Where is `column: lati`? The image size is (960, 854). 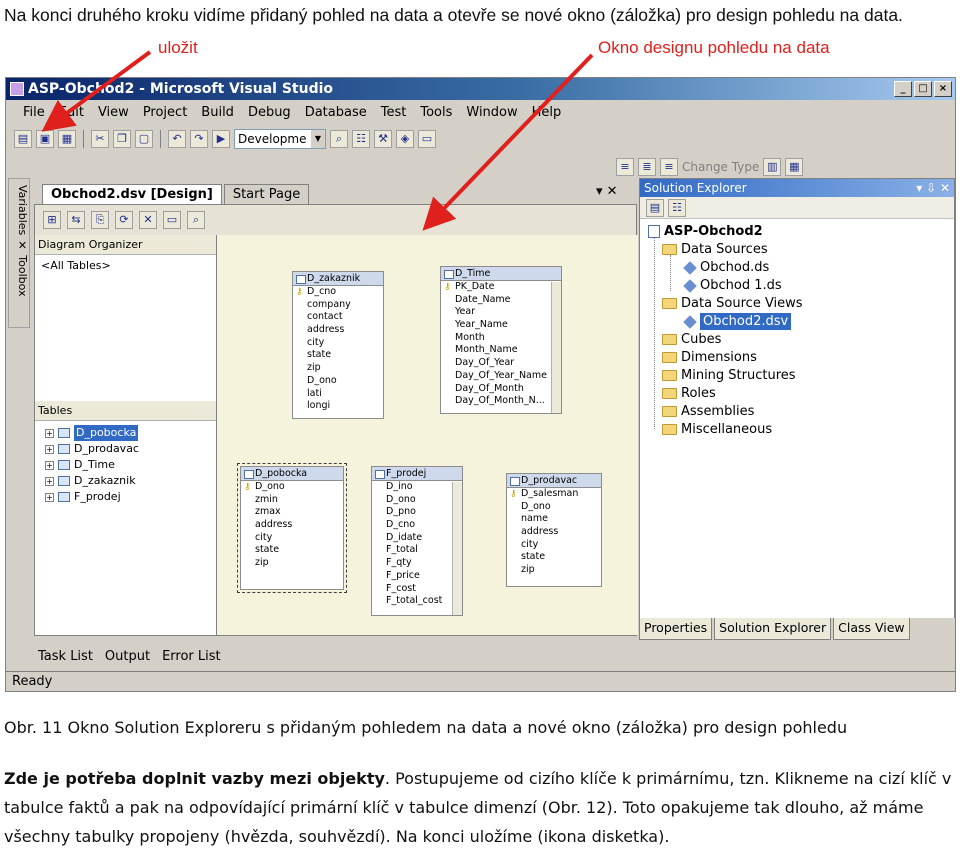
column: lati is located at coordinates (338, 394).